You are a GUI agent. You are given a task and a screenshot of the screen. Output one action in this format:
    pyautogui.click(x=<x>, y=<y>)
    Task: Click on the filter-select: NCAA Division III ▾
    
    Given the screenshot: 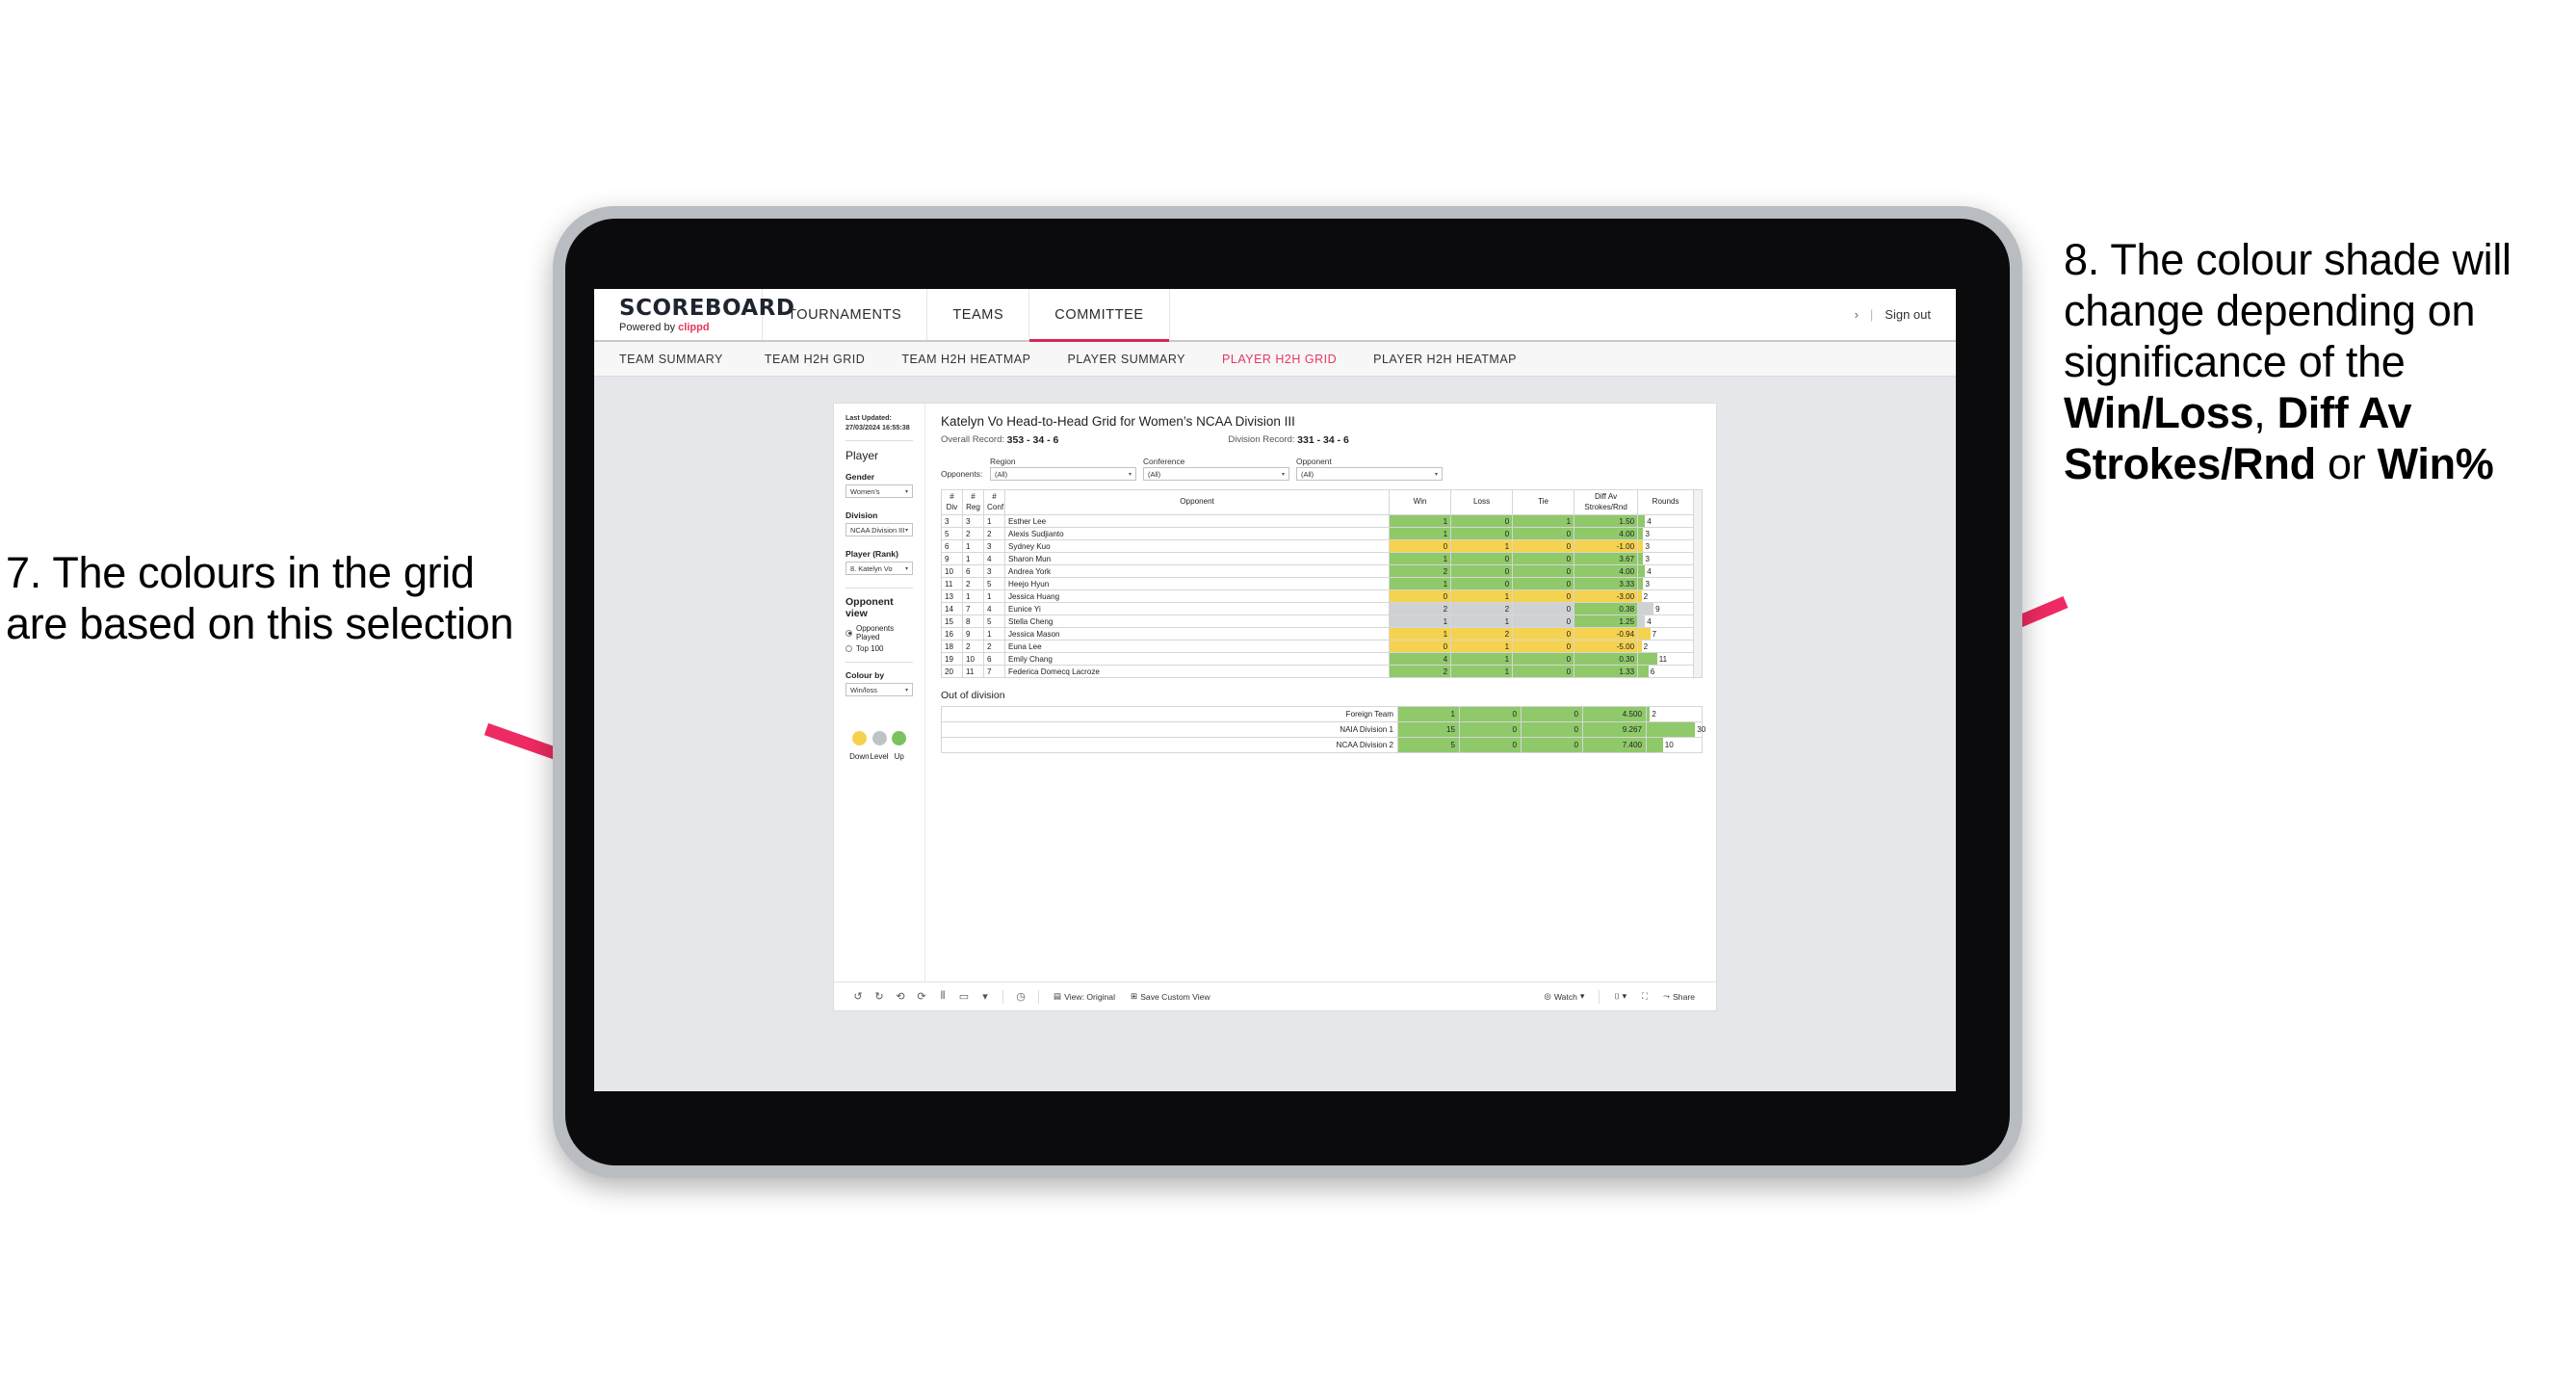 What is the action you would take?
    pyautogui.click(x=879, y=530)
    